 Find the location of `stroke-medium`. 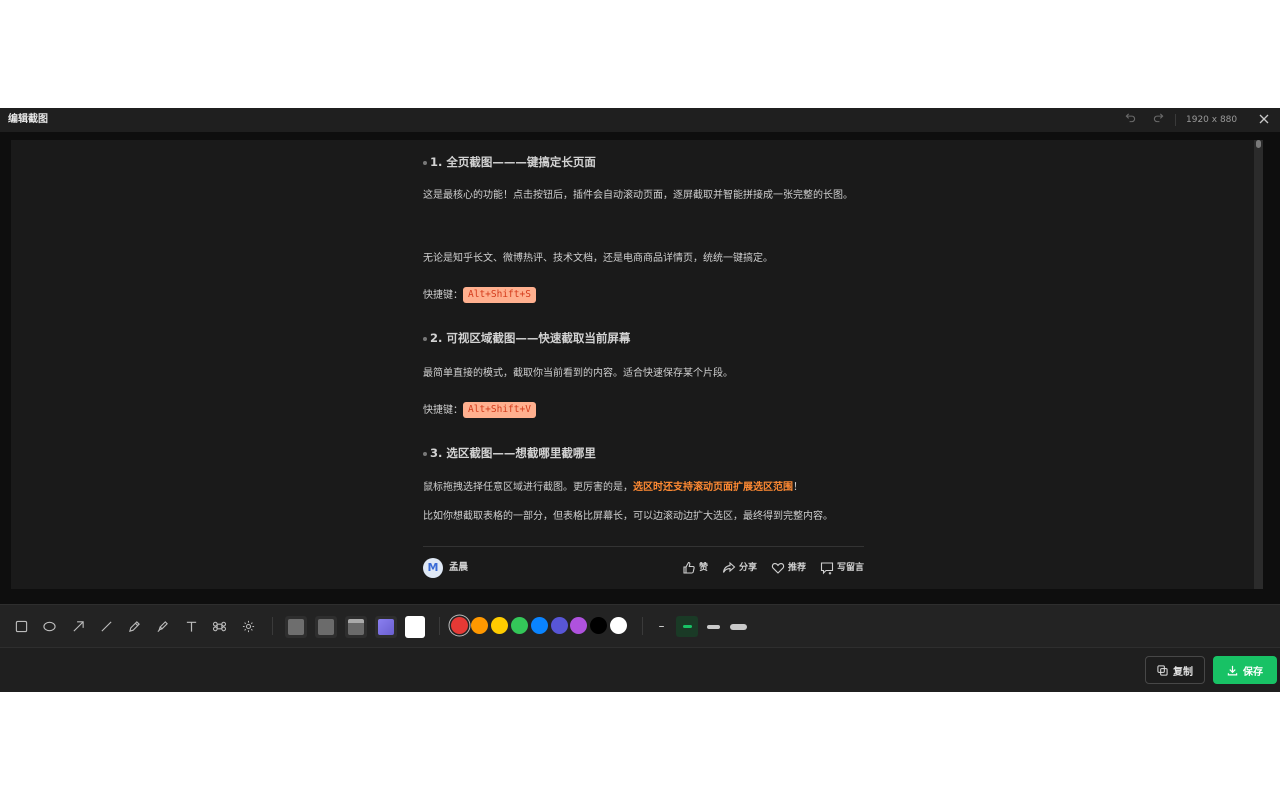

stroke-medium is located at coordinates (687, 626).